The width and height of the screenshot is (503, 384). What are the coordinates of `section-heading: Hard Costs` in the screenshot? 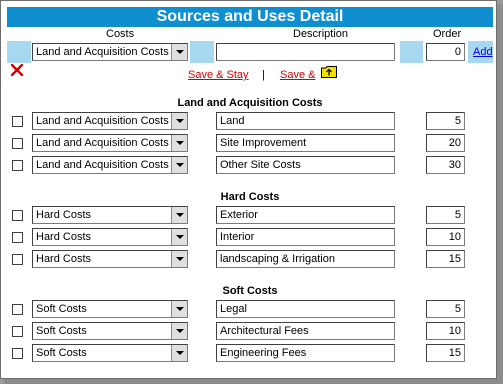 It's located at (250, 197).